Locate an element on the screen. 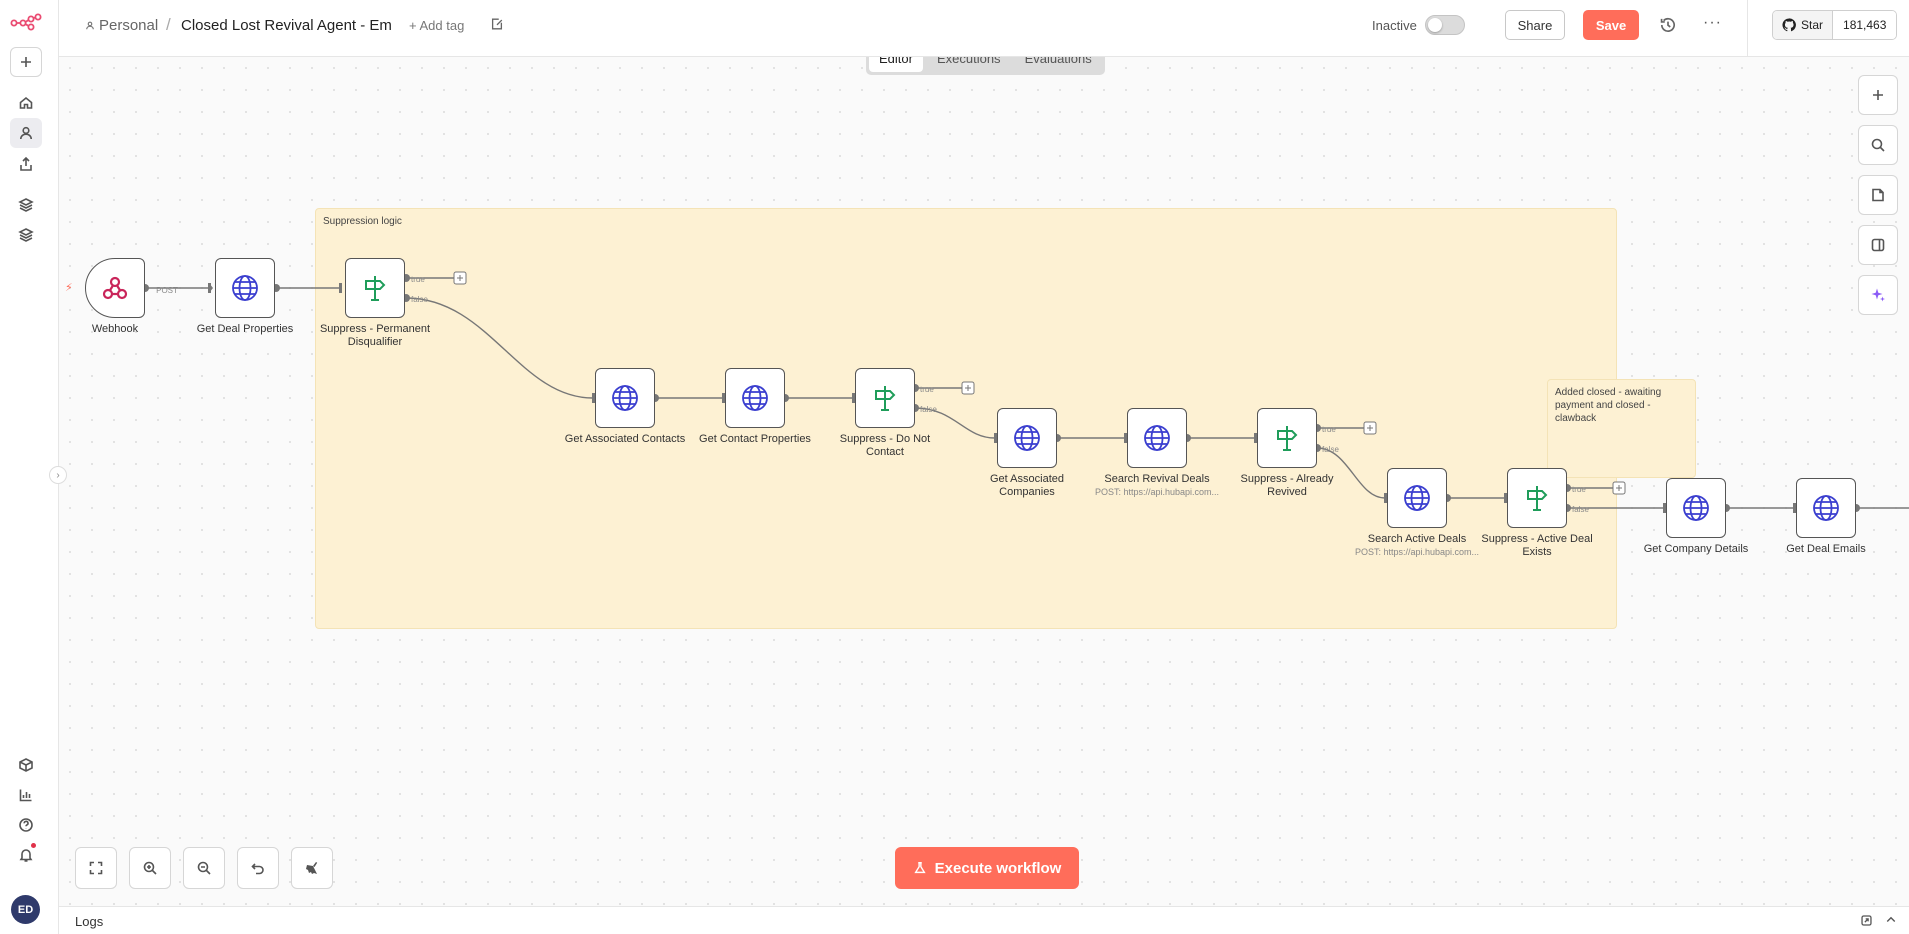 This screenshot has width=1909, height=934. zoom-out-icon is located at coordinates (204, 868).